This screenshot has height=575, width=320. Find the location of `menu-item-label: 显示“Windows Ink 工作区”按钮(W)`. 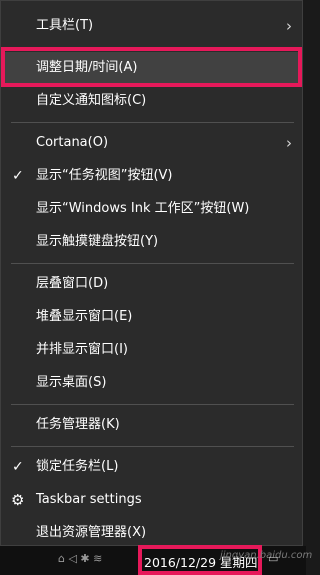

menu-item-label: 显示“Windows Ink 工作区”按钮(W) is located at coordinates (143, 208).